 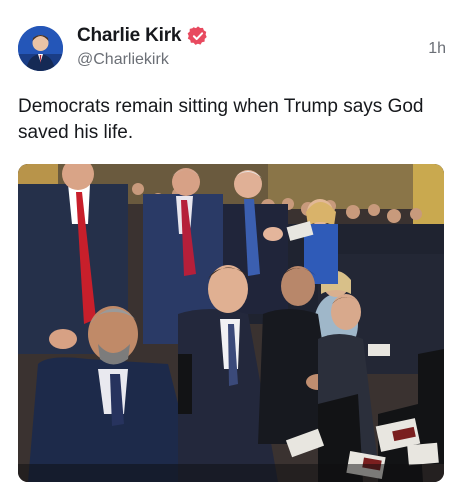 What do you see at coordinates (129, 36) in the screenshot?
I see `author-name: Charlie Kirk` at bounding box center [129, 36].